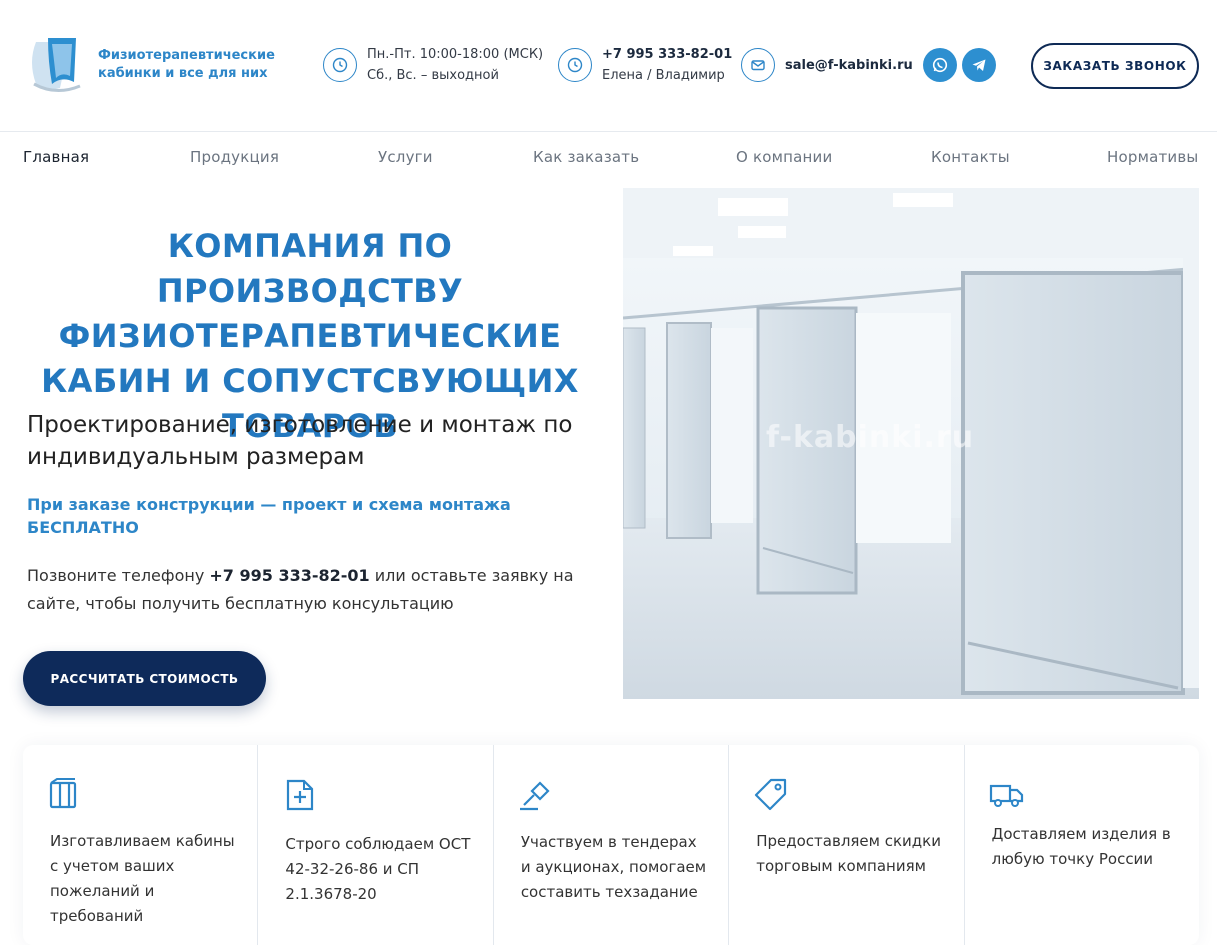 The image size is (1217, 945). I want to click on whatsapp-icon, so click(940, 65).